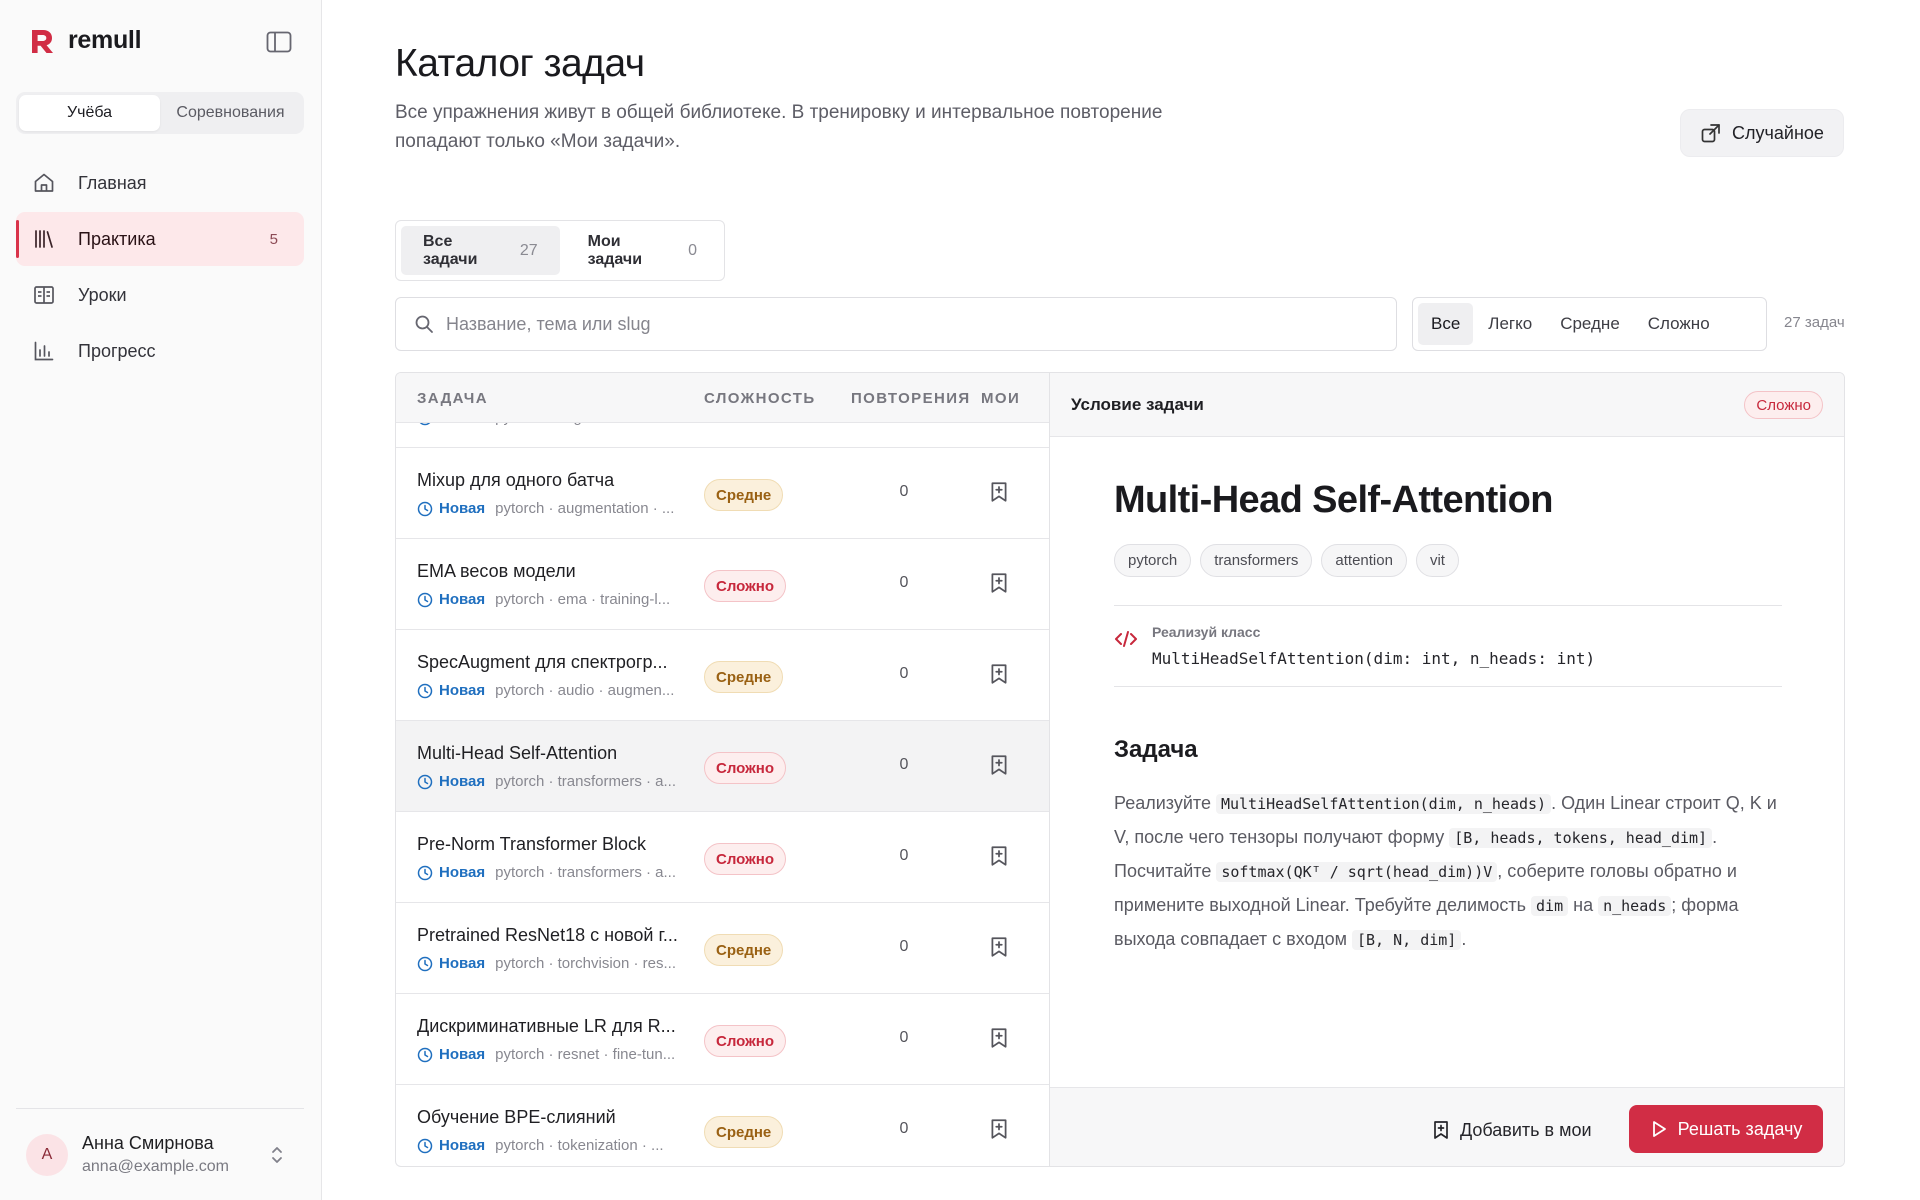 The height and width of the screenshot is (1200, 1920). Describe the element at coordinates (532, 844) in the screenshot. I see `task-title: Pre-Norm Transformer Block` at that location.